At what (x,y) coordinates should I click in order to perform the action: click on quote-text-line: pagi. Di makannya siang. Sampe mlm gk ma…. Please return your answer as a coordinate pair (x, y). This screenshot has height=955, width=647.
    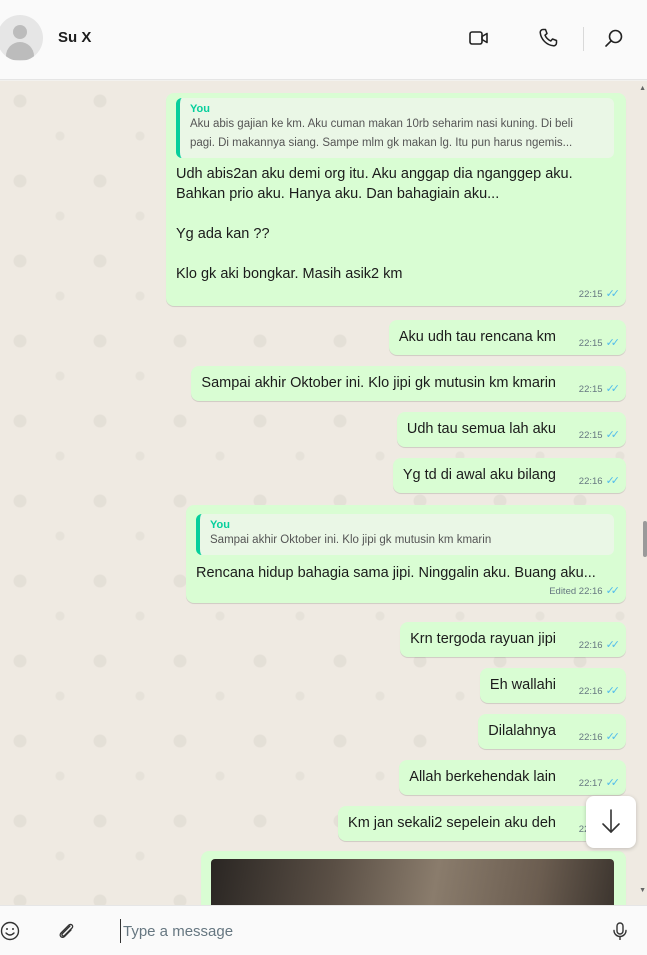
    Looking at the image, I should click on (381, 143).